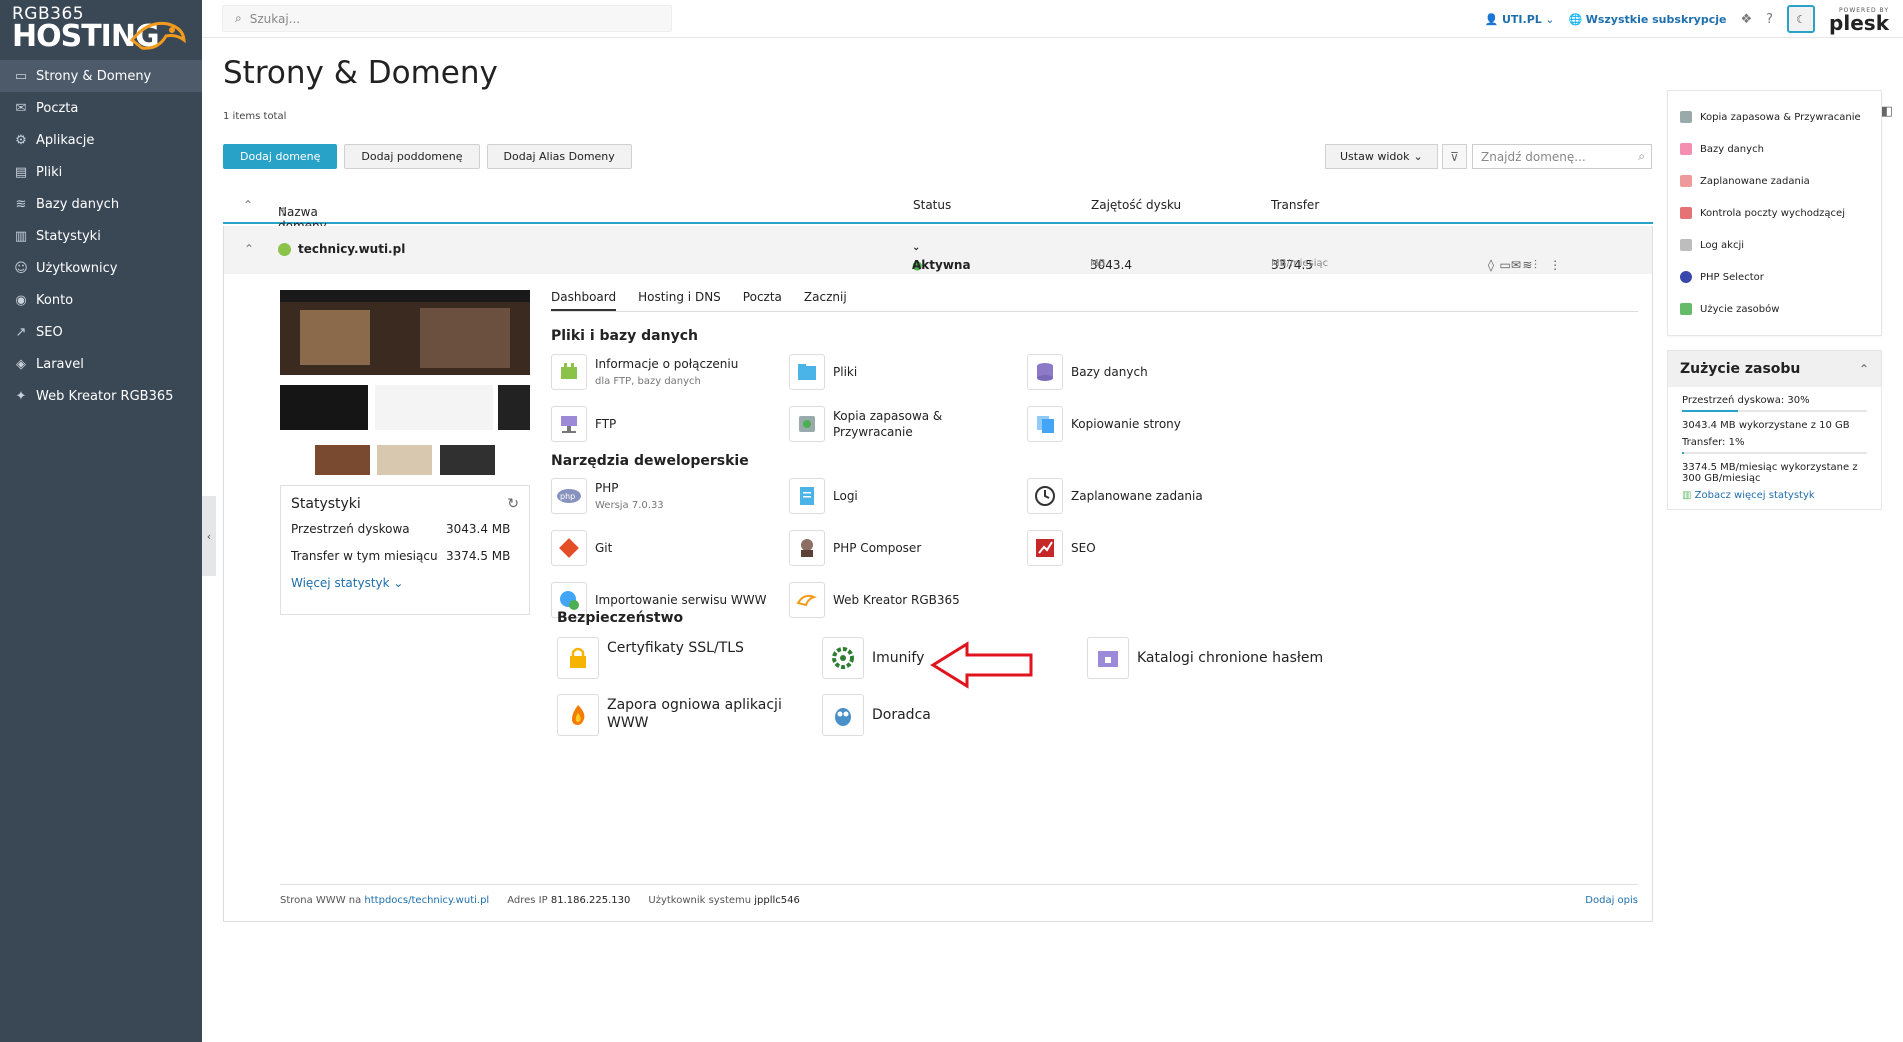 The height and width of the screenshot is (1042, 1903). Describe the element at coordinates (1774, 495) in the screenshot. I see `more-statistics-link: ▥ Zobacz więcej statystyk` at that location.